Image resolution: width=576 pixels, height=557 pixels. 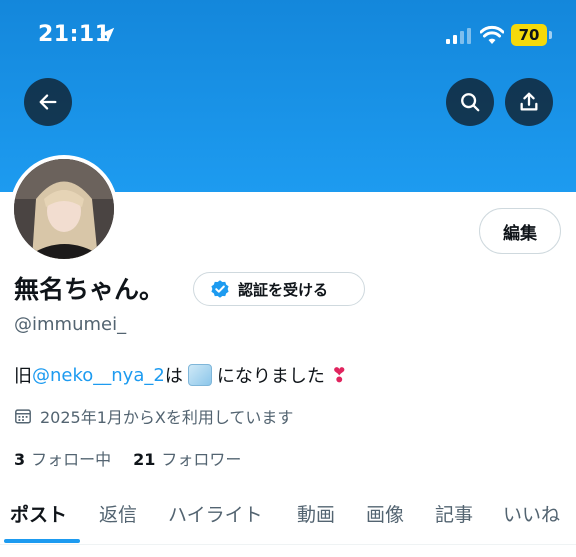 I want to click on tab-highlights: ハイライト, so click(x=215, y=513).